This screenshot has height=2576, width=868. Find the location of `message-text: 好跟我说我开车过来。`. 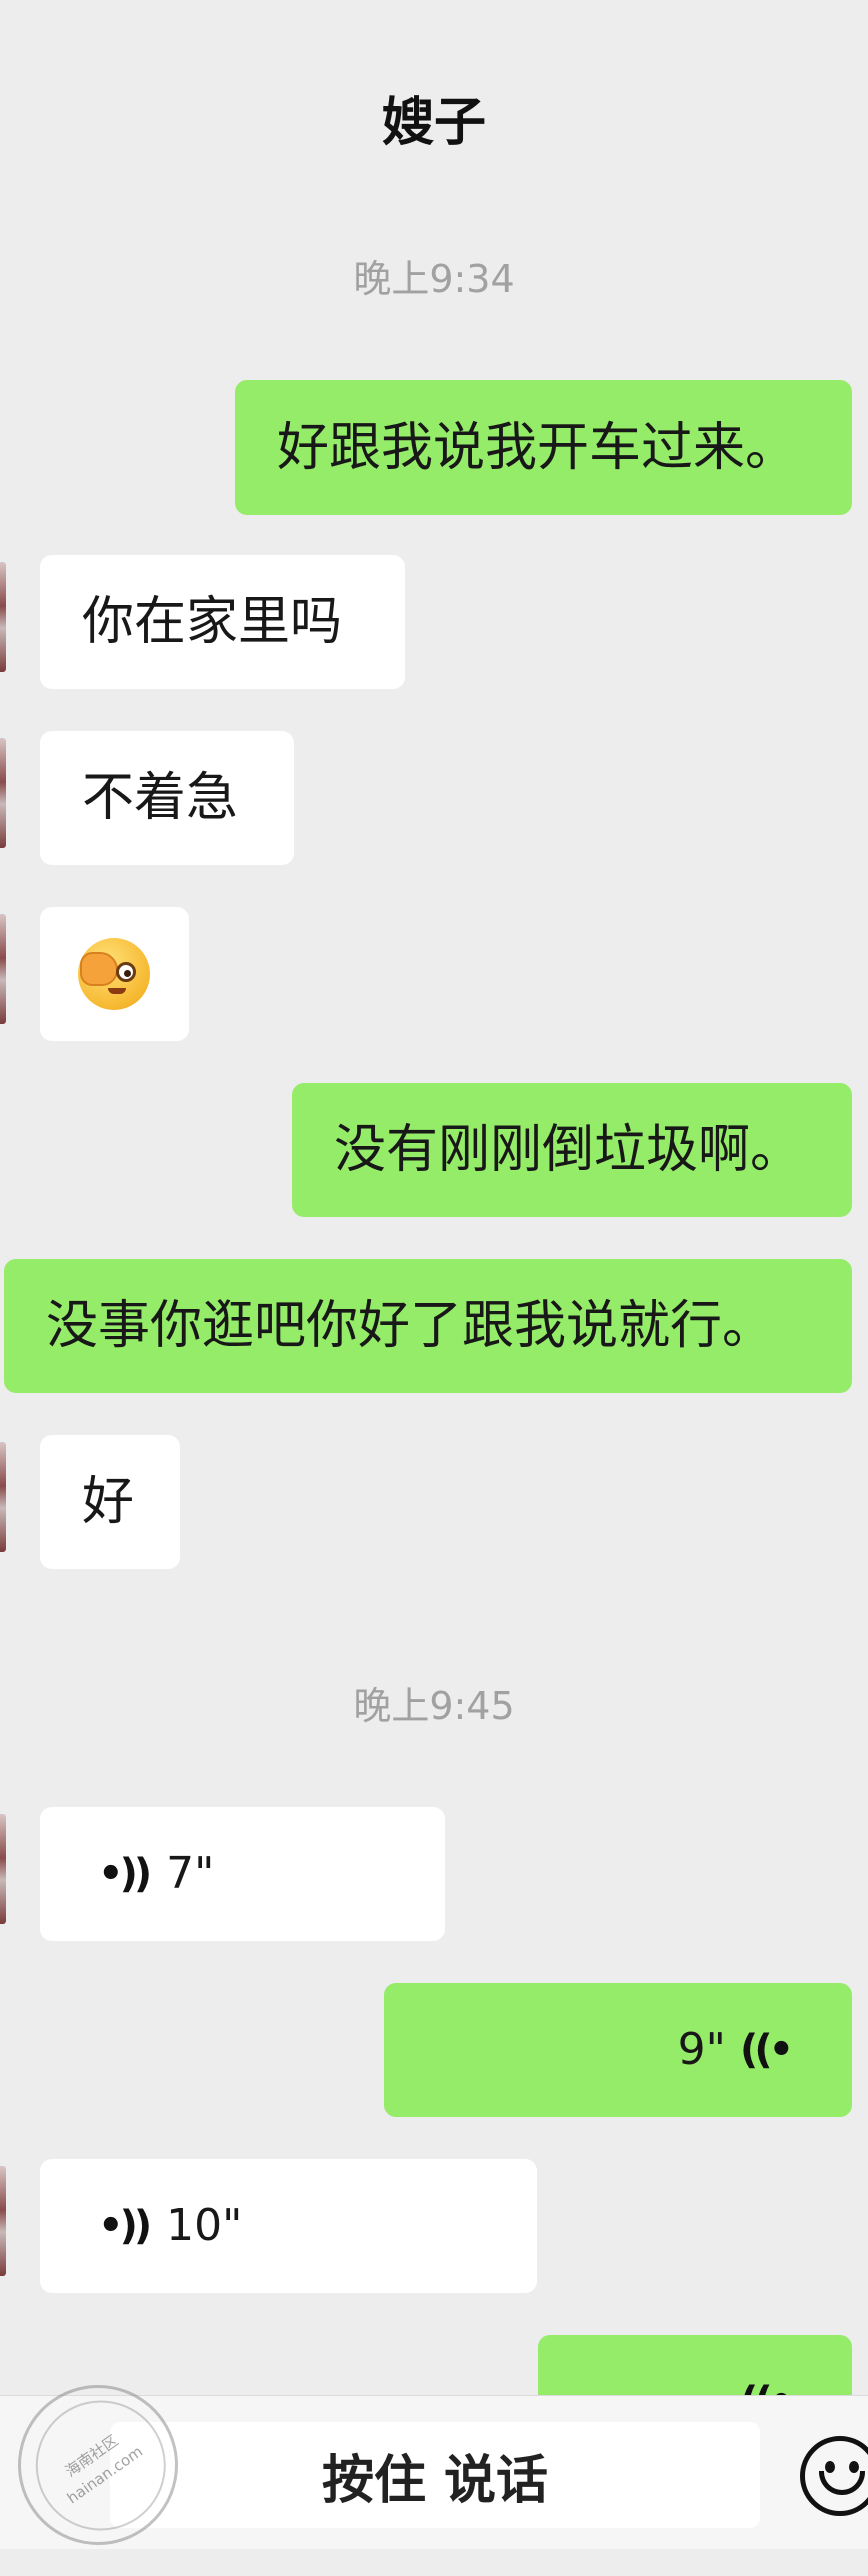

message-text: 好跟我说我开车过来。 is located at coordinates (537, 447).